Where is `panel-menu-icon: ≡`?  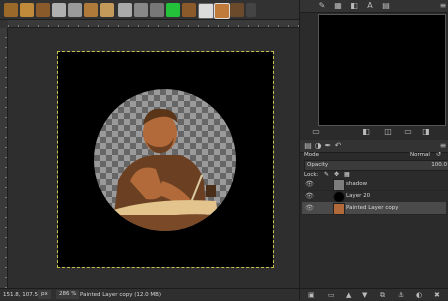
panel-menu-icon: ≡ is located at coordinates (443, 6).